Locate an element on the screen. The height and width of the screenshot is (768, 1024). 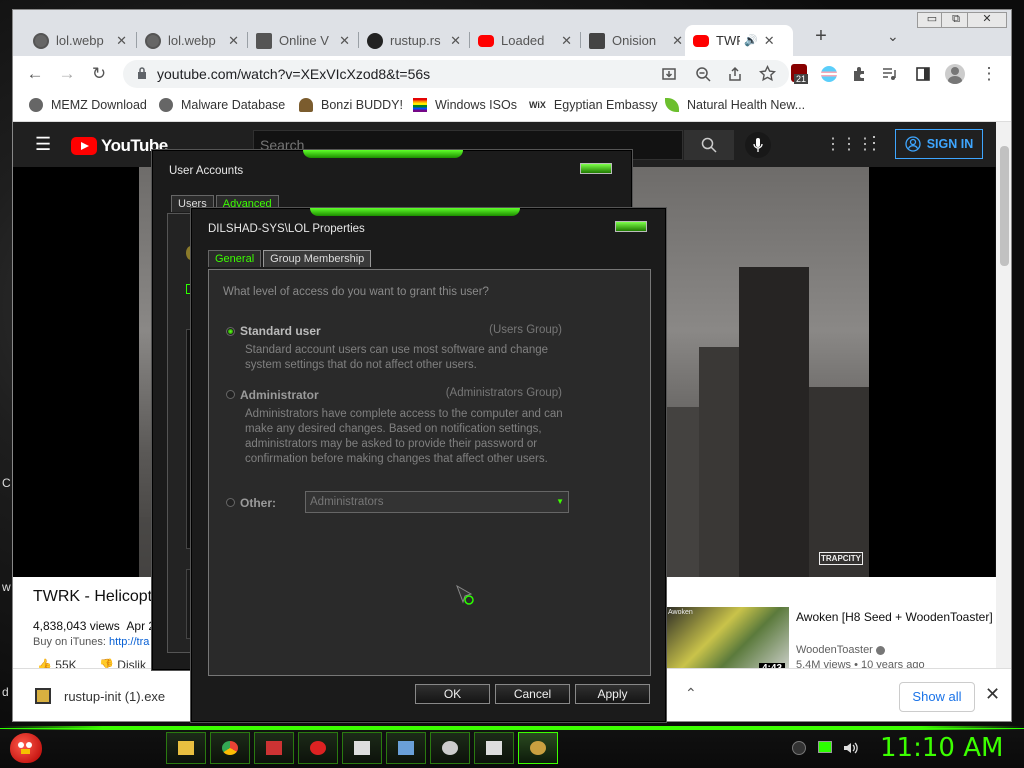
network-icon is located at coordinates (825, 747).